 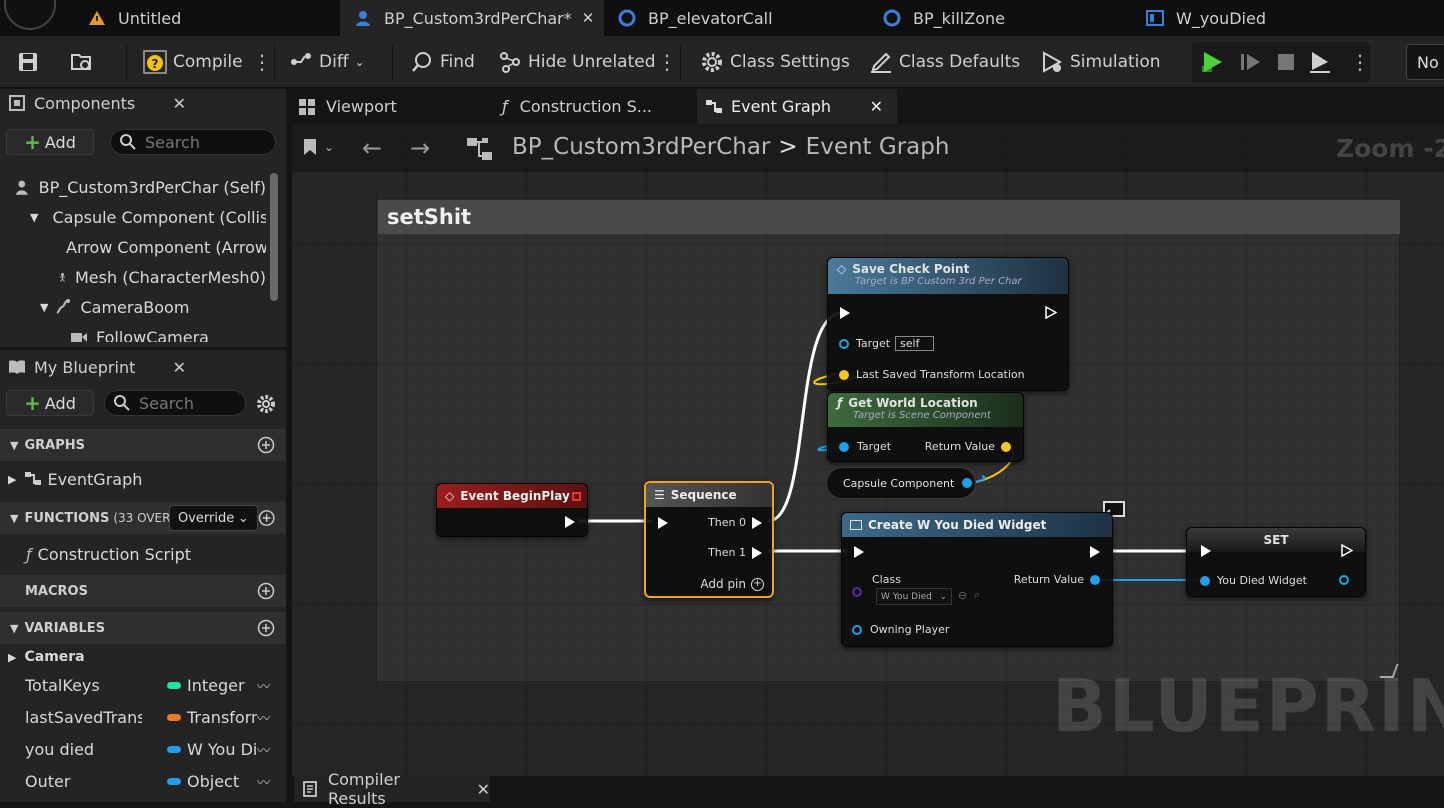 What do you see at coordinates (133, 332) in the screenshot?
I see `component-followcamera: FollowCamera` at bounding box center [133, 332].